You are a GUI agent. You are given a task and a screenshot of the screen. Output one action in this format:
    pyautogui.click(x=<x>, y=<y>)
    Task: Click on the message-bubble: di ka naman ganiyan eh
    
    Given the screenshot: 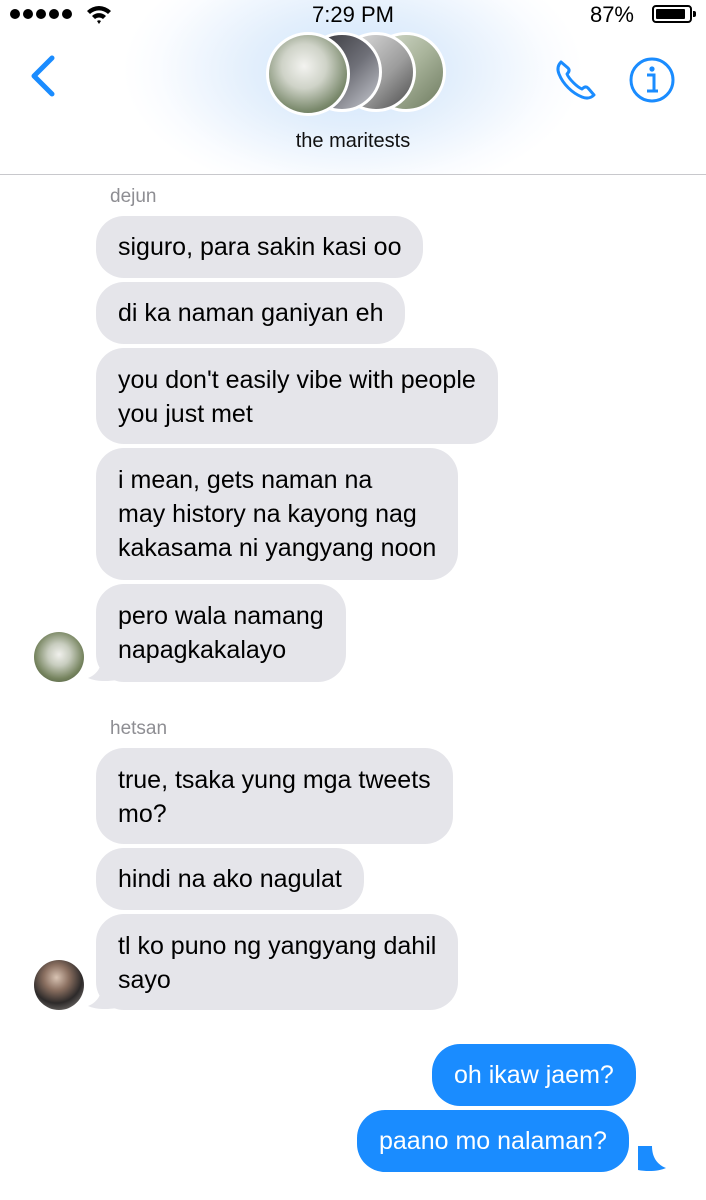 What is the action you would take?
    pyautogui.click(x=251, y=313)
    